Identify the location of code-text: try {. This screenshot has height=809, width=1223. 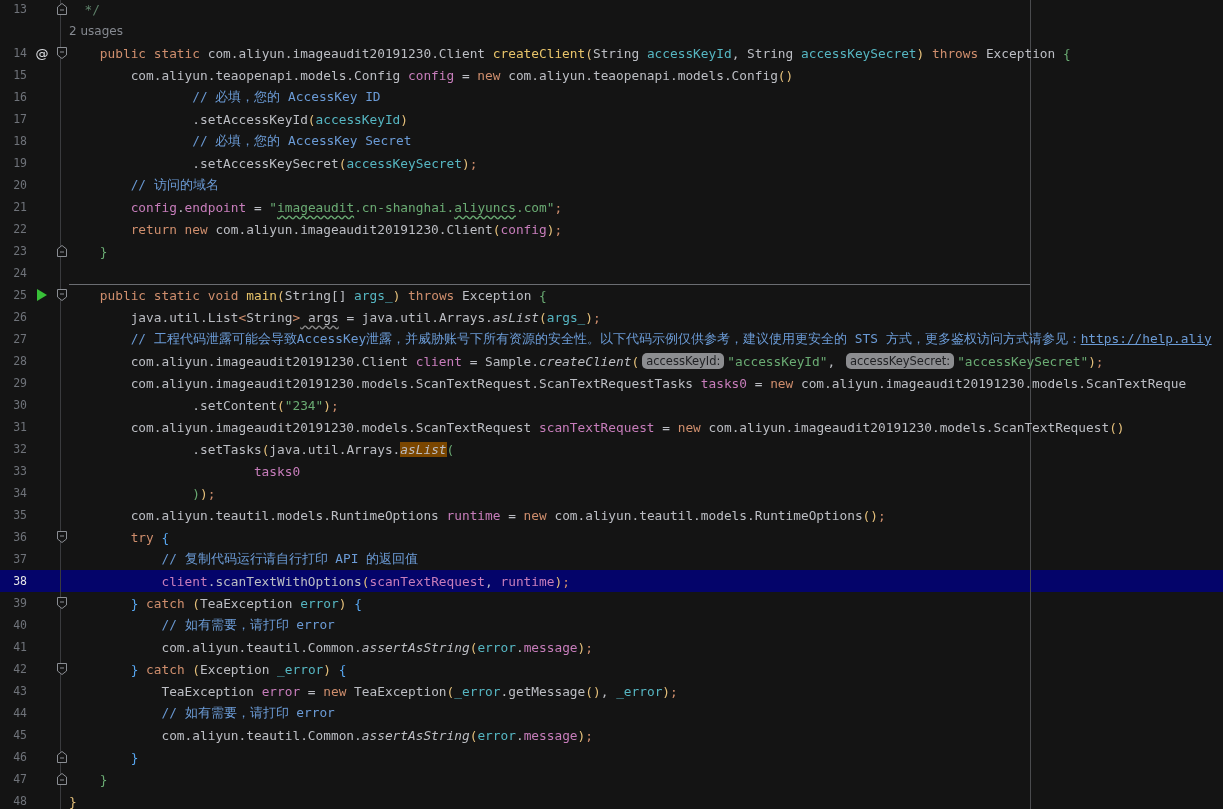
(150, 537).